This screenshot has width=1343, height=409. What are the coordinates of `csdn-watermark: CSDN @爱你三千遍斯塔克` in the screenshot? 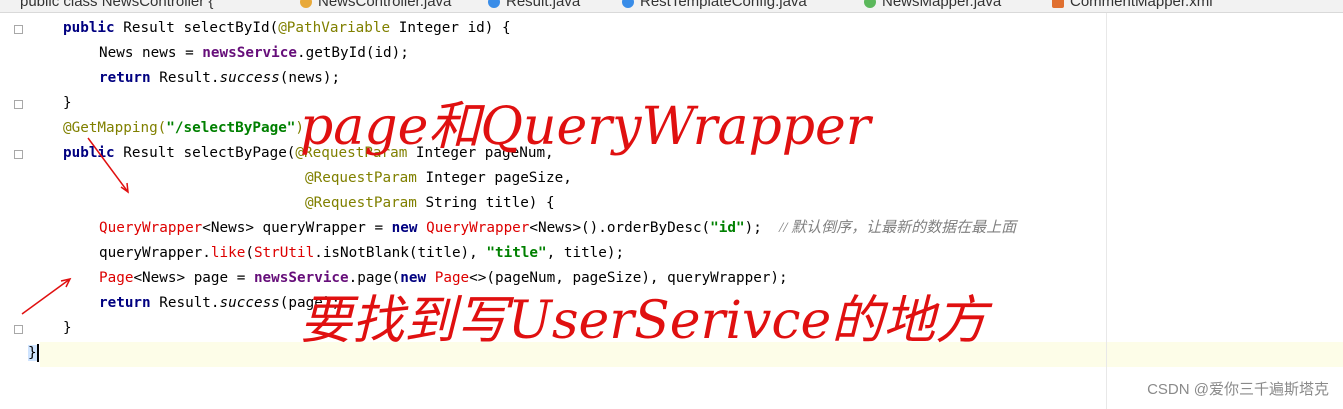 It's located at (1238, 389).